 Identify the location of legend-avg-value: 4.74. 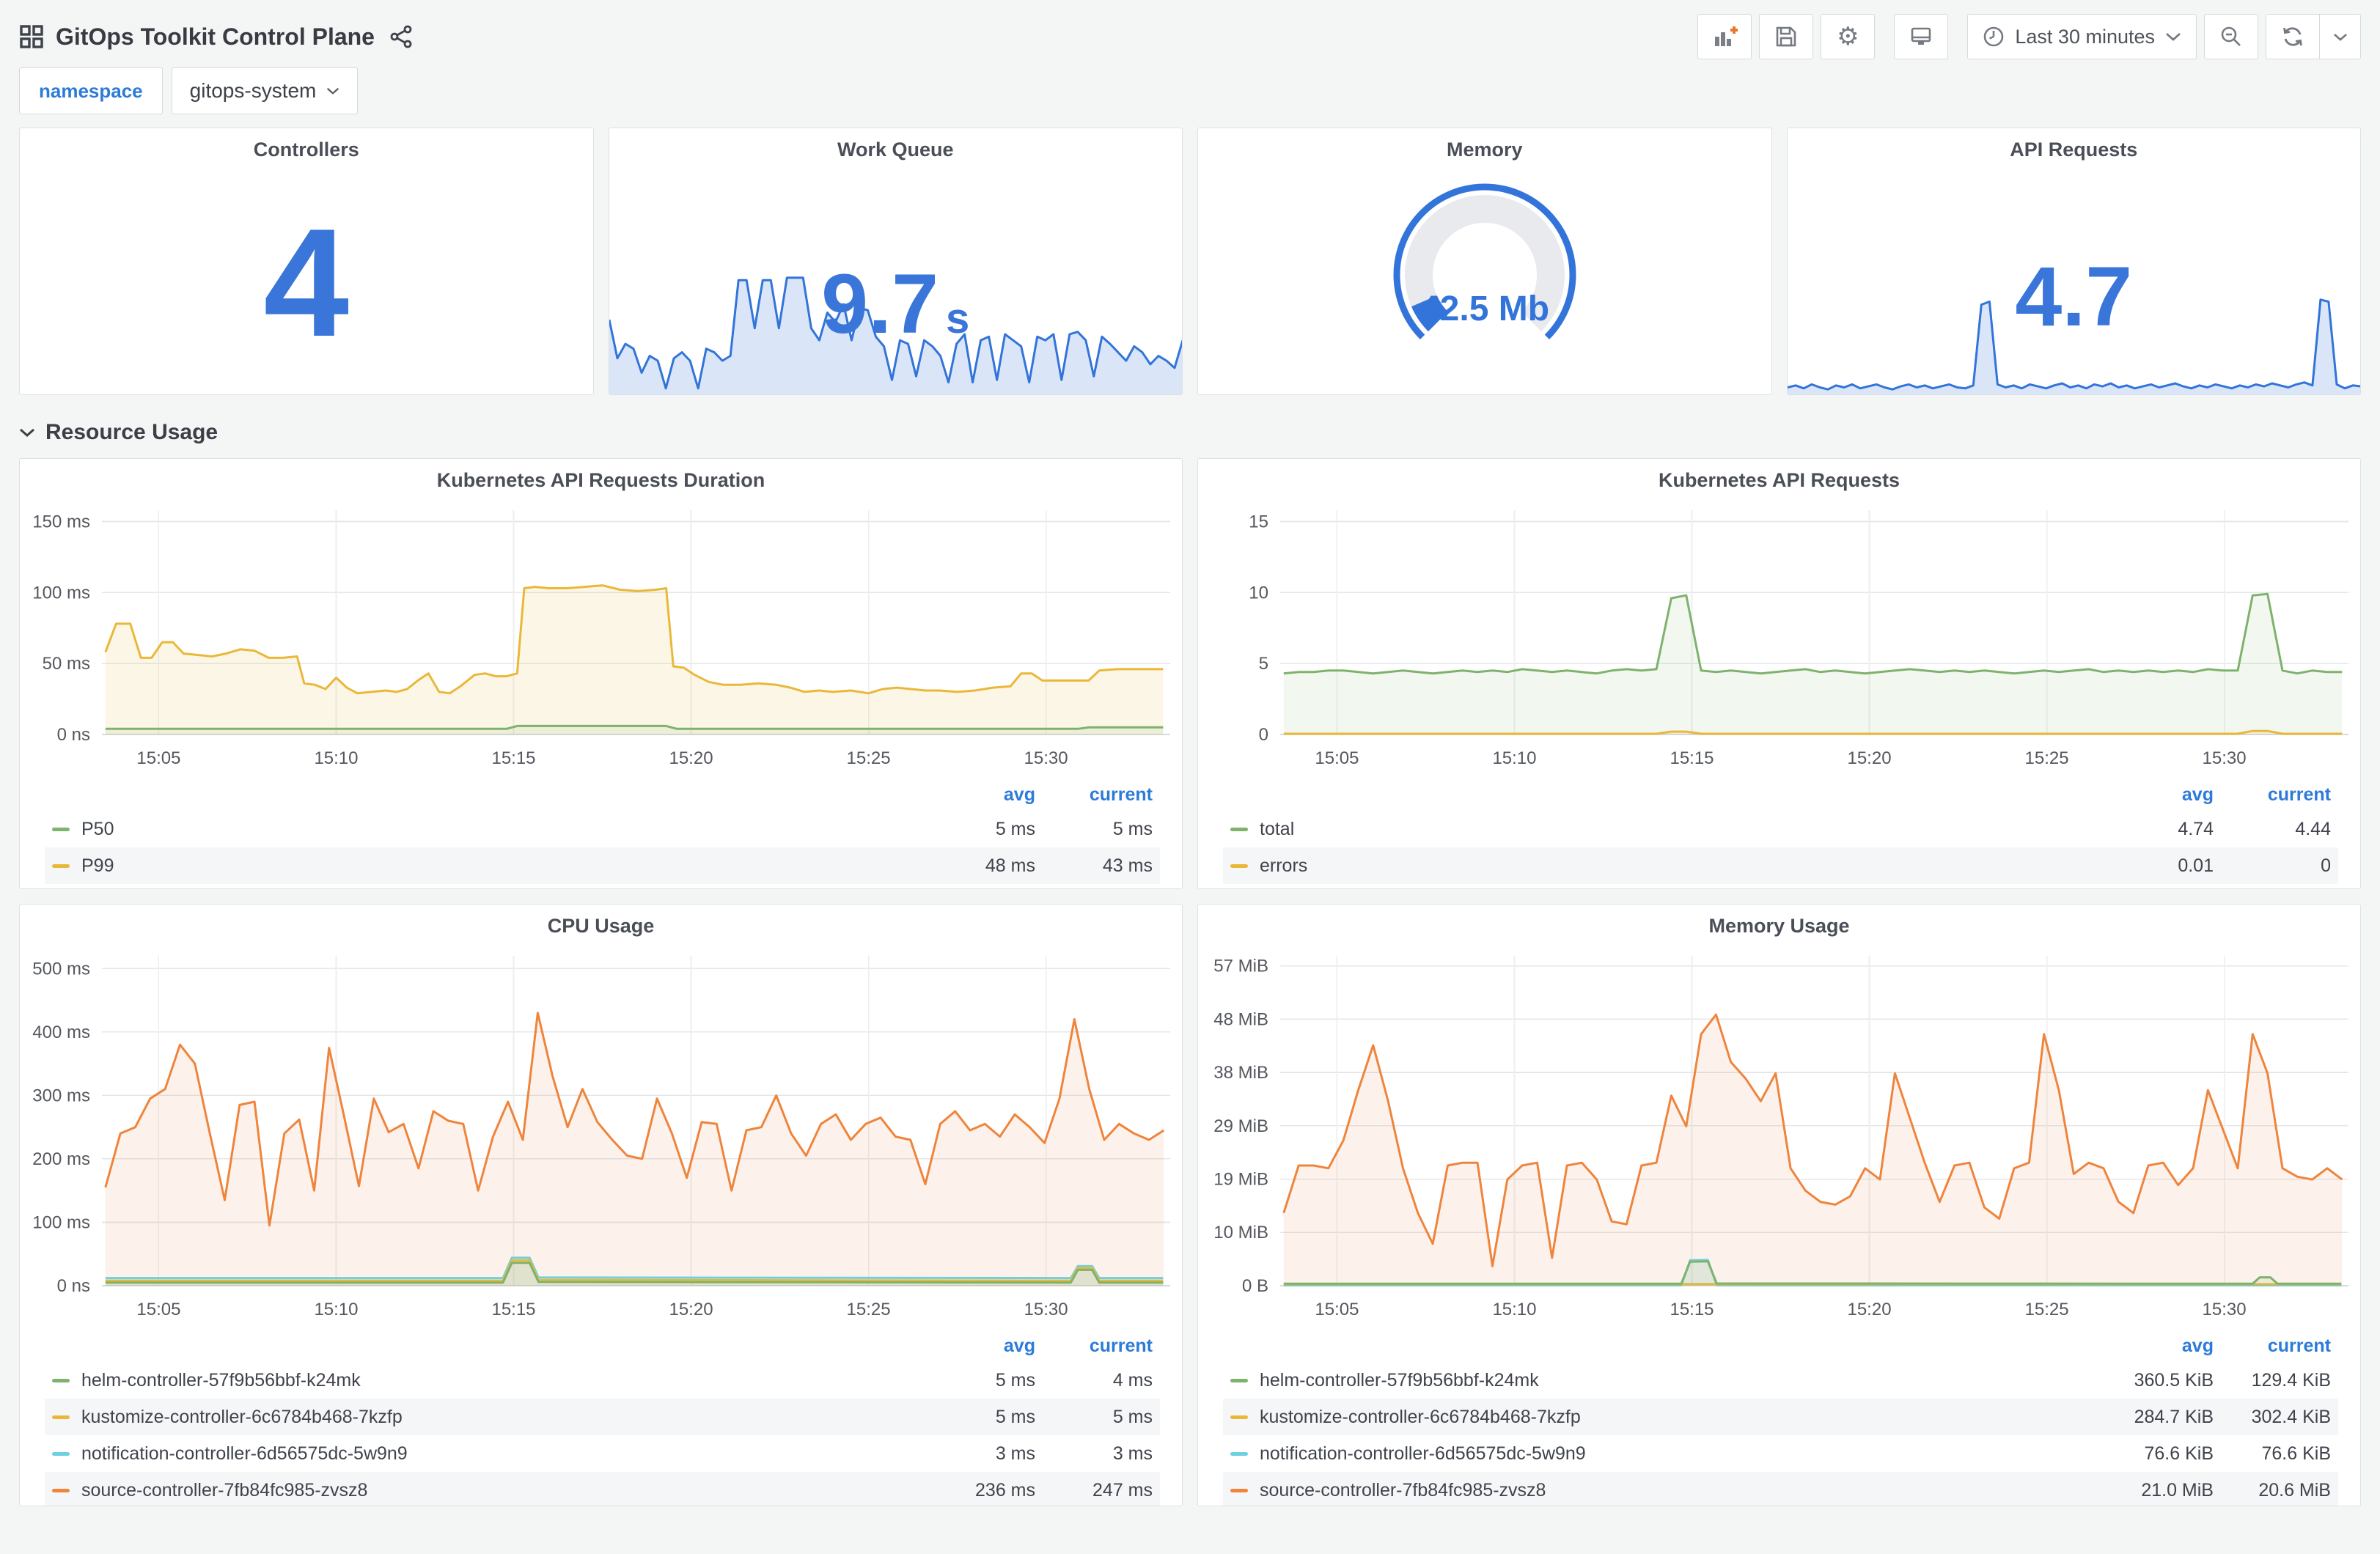
(2196, 829).